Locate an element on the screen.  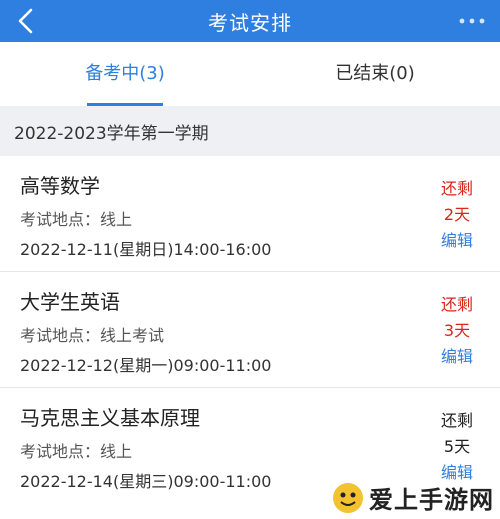
exam-countdown: 还剩 5天 编辑 is located at coordinates (457, 447).